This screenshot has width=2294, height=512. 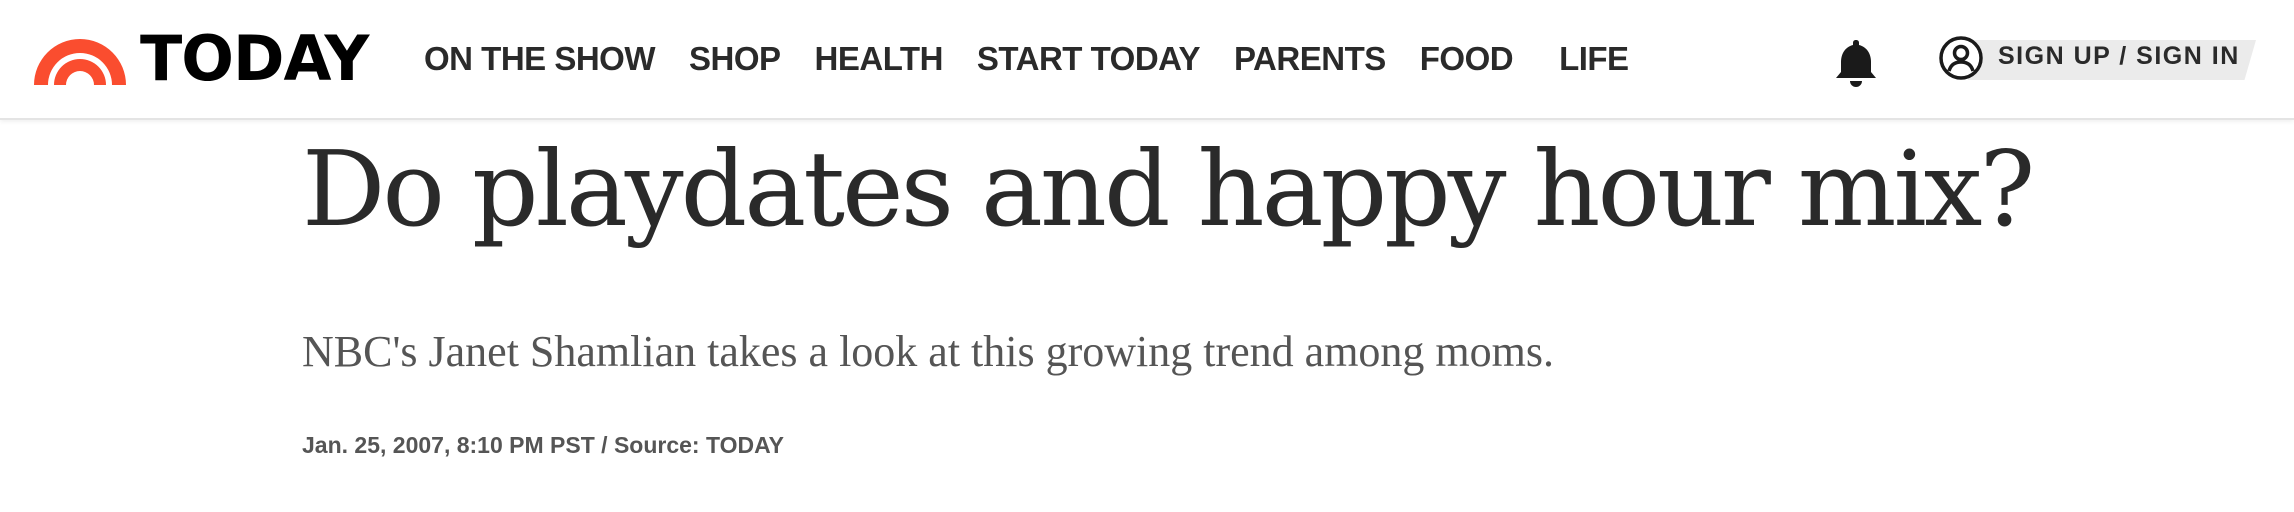 What do you see at coordinates (735, 59) in the screenshot?
I see `nav-item-shop: SHOP` at bounding box center [735, 59].